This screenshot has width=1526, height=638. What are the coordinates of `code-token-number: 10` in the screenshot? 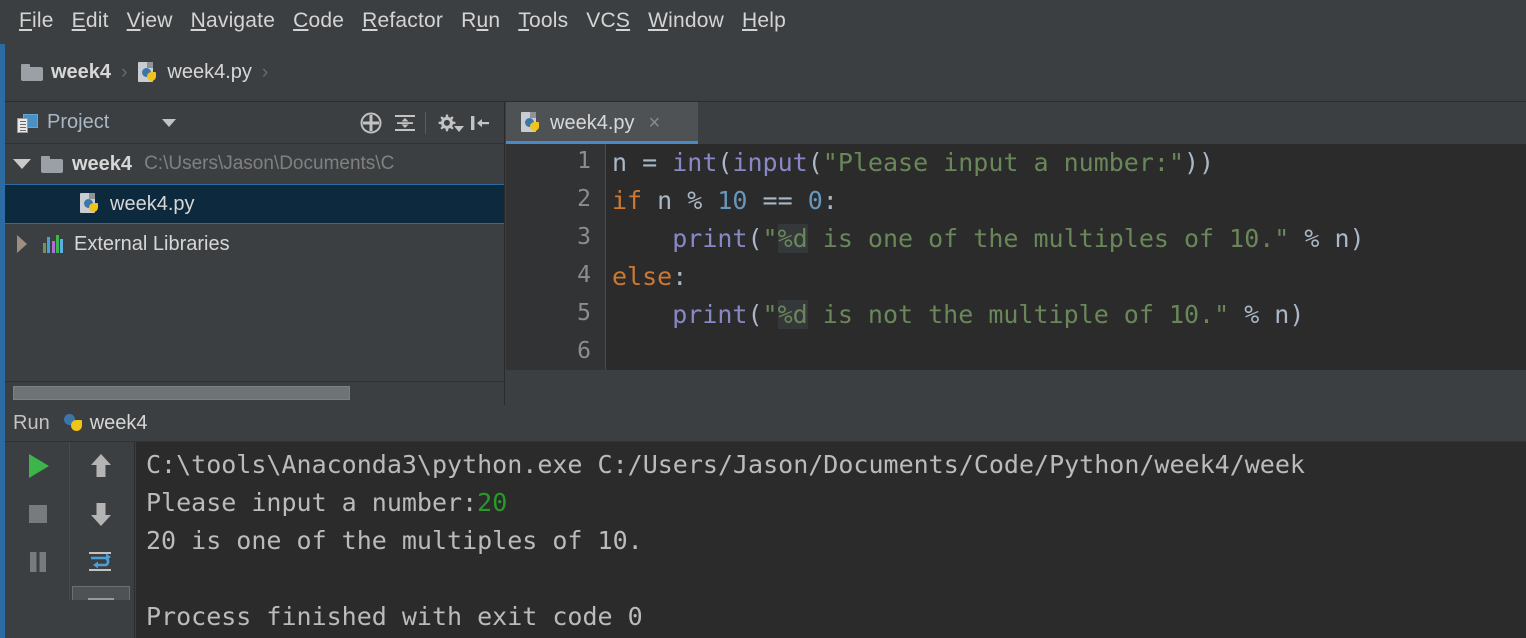 It's located at (732, 200).